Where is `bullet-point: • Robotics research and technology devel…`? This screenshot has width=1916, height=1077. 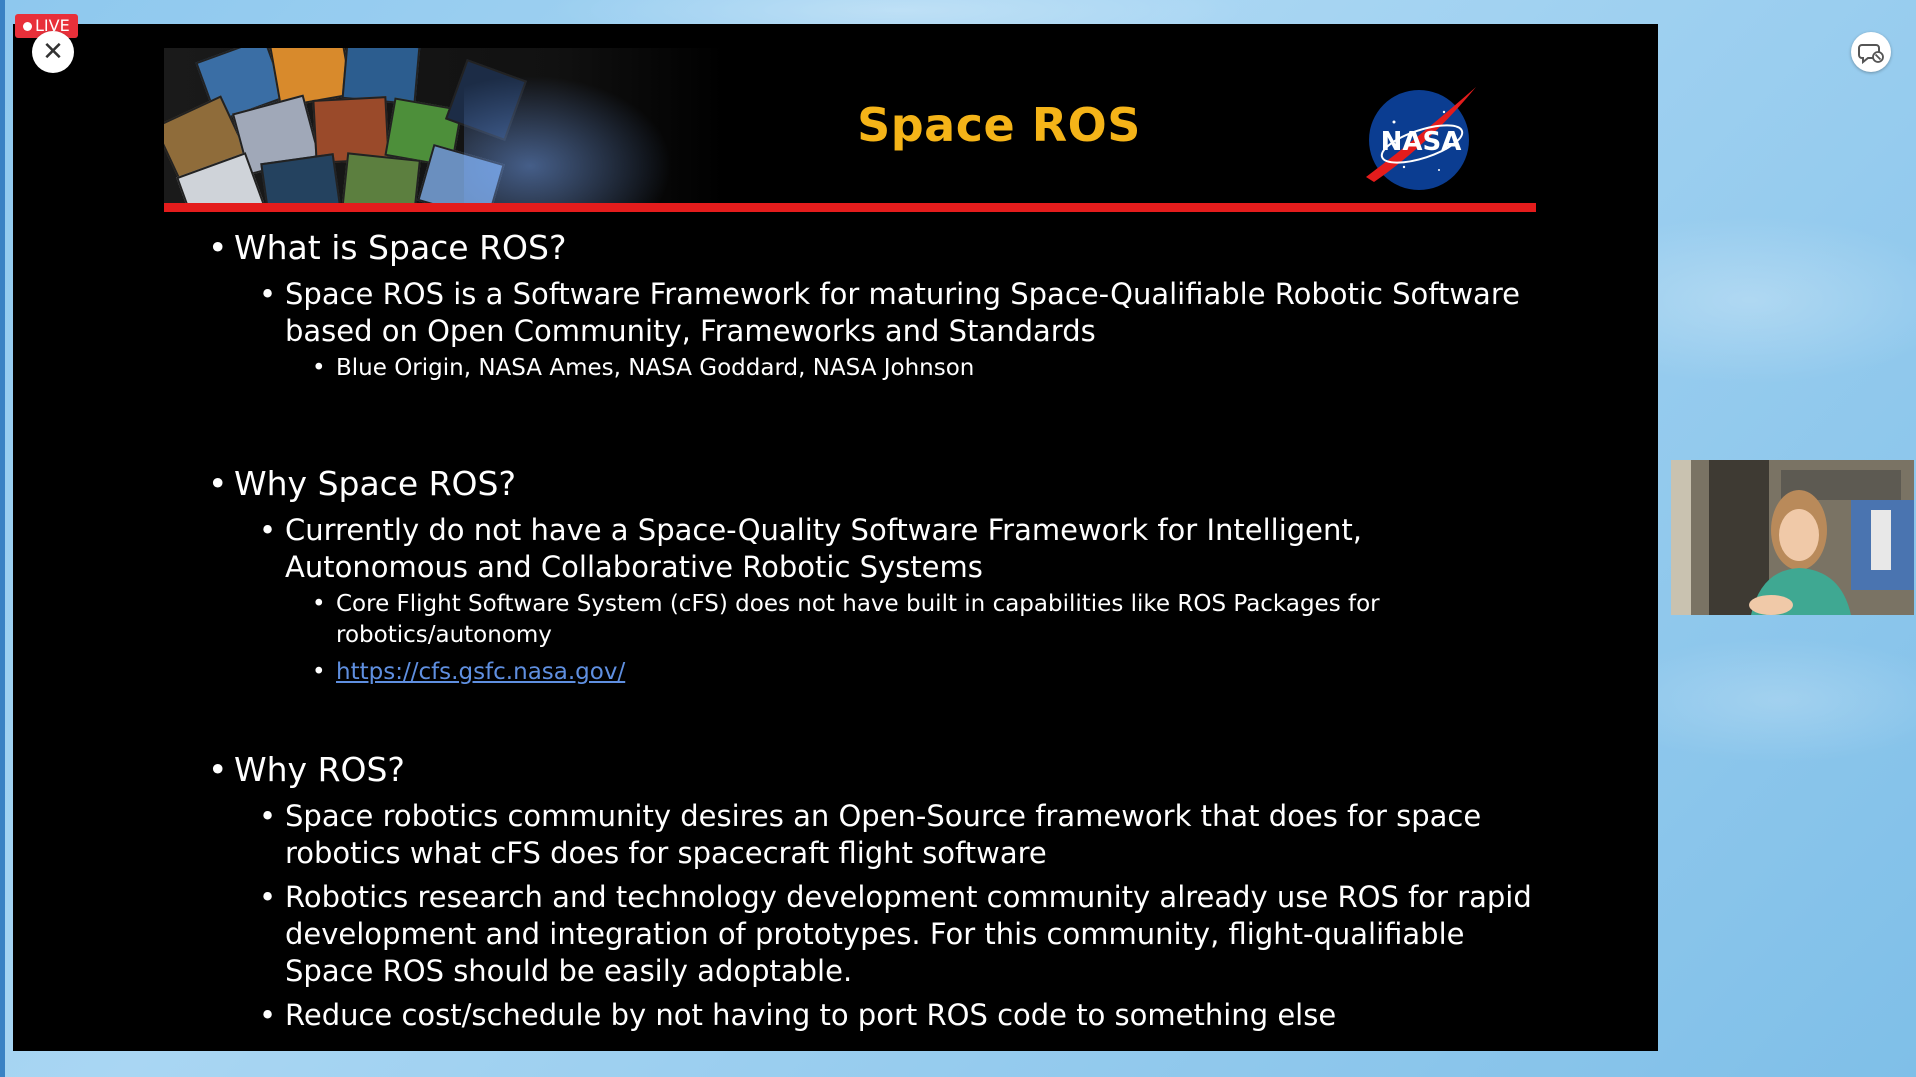
bullet-point: • Robotics research and technology devel… is located at coordinates (895, 934).